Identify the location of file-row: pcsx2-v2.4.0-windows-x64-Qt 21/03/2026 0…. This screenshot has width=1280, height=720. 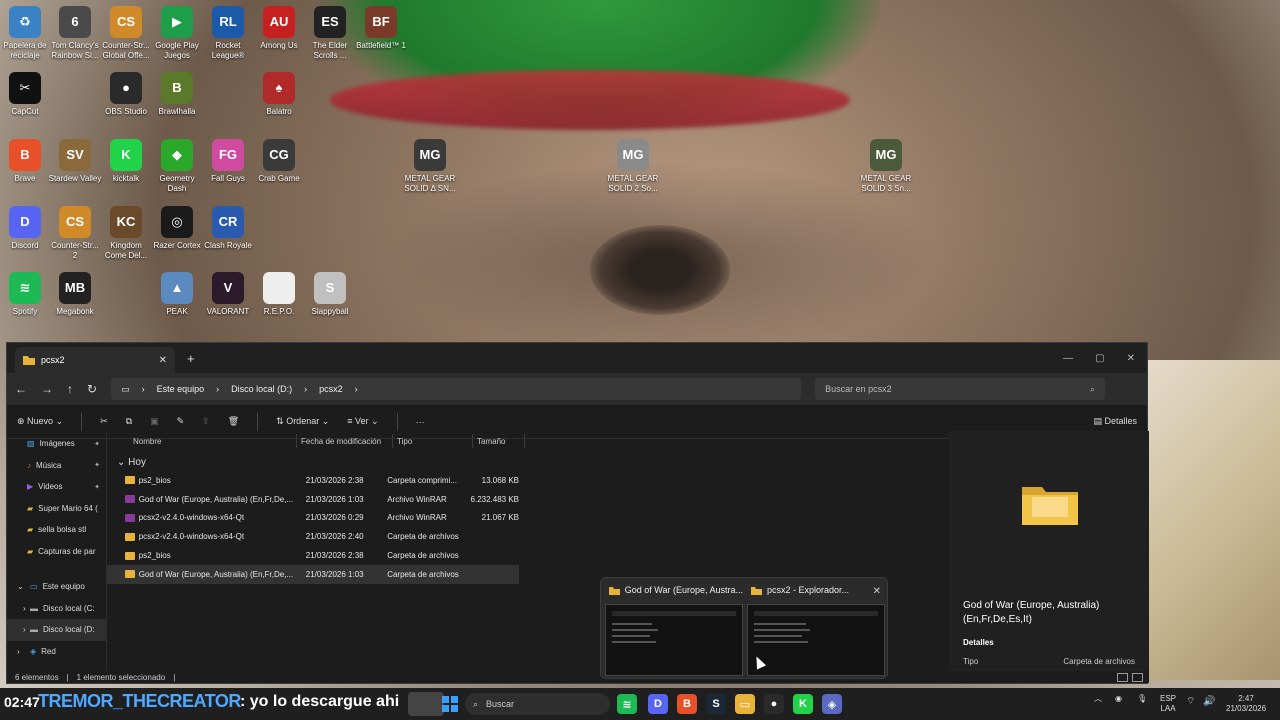
(313, 518).